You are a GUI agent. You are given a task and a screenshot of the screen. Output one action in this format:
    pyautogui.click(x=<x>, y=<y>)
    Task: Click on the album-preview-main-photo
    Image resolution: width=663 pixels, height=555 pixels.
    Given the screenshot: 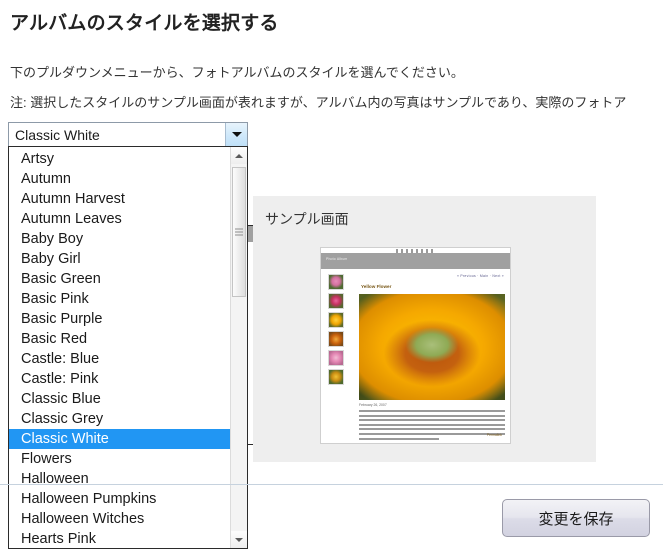 What is the action you would take?
    pyautogui.click(x=432, y=347)
    